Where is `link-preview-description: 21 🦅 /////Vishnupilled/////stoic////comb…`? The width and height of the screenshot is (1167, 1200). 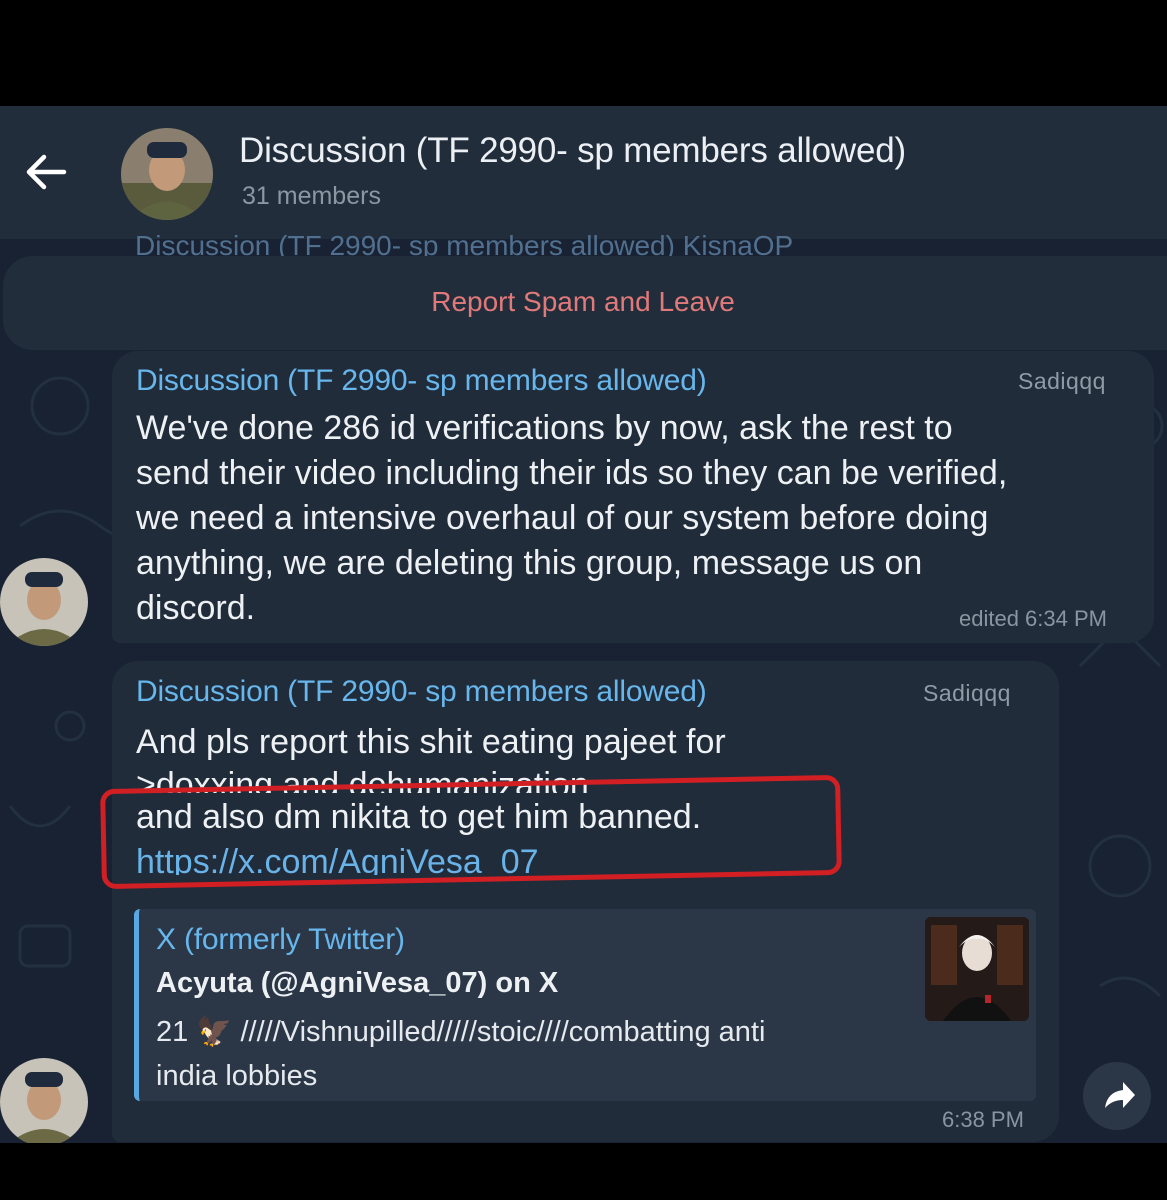
link-preview-description: 21 🦅 /////Vishnupilled/////stoic////comb… is located at coordinates (460, 1054).